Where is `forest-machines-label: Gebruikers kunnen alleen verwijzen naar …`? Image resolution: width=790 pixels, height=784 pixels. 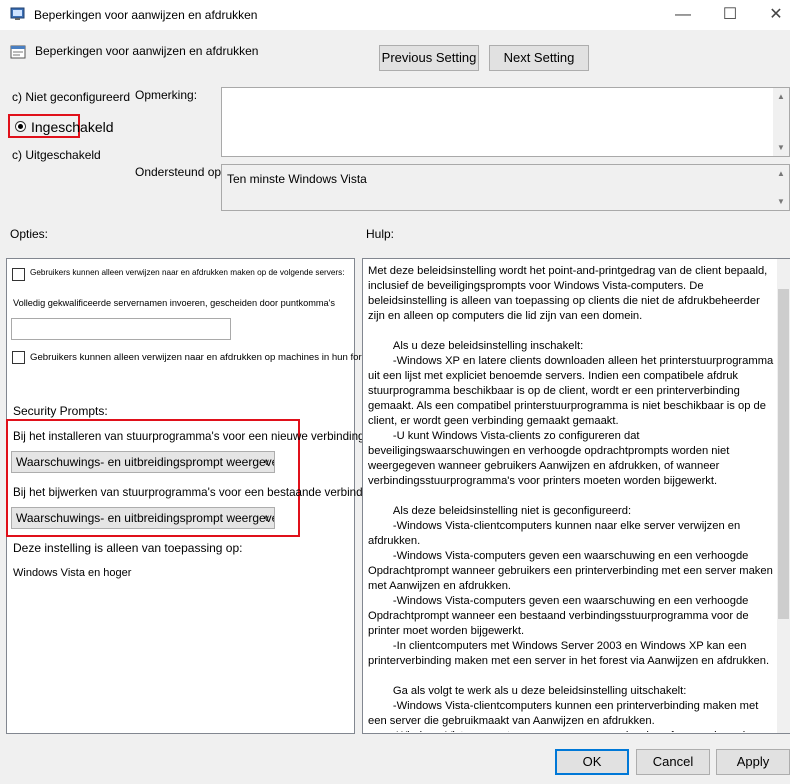 forest-machines-label: Gebruikers kunnen alleen verwijzen naar … is located at coordinates (202, 357).